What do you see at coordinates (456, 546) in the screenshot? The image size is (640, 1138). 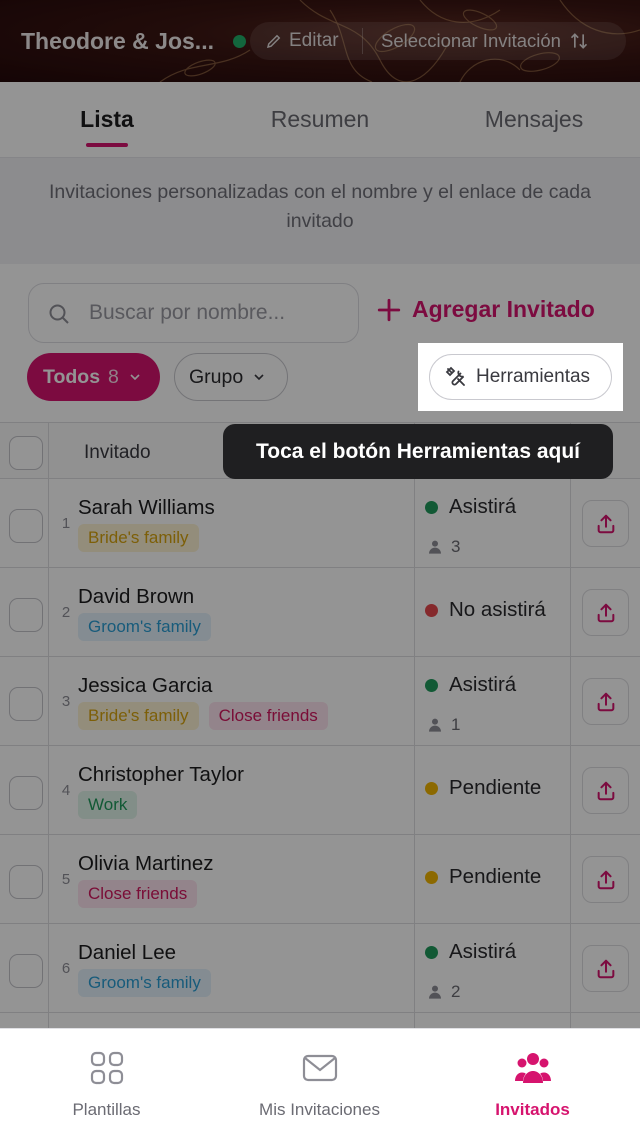 I see `party-count: 3` at bounding box center [456, 546].